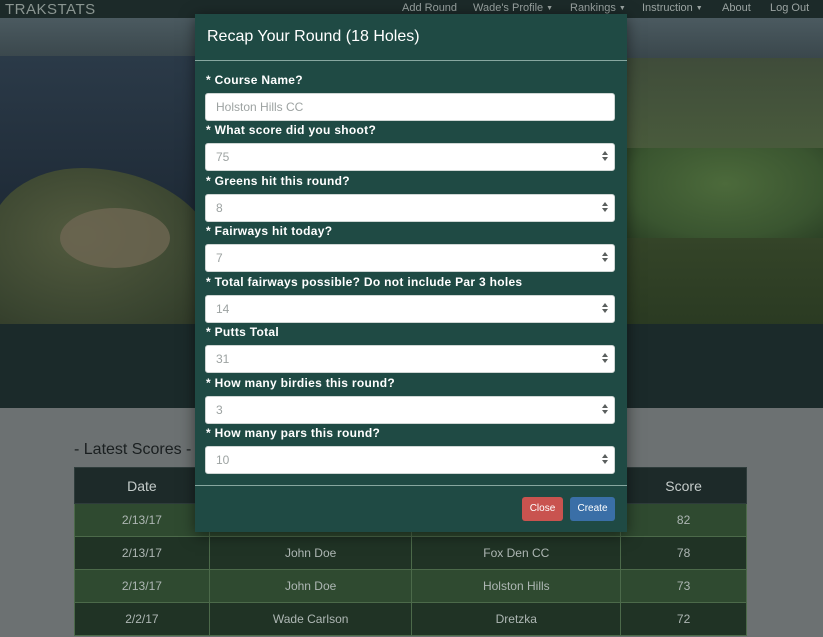 The height and width of the screenshot is (637, 823). Describe the element at coordinates (410, 460) in the screenshot. I see `pars-input: 10` at that location.